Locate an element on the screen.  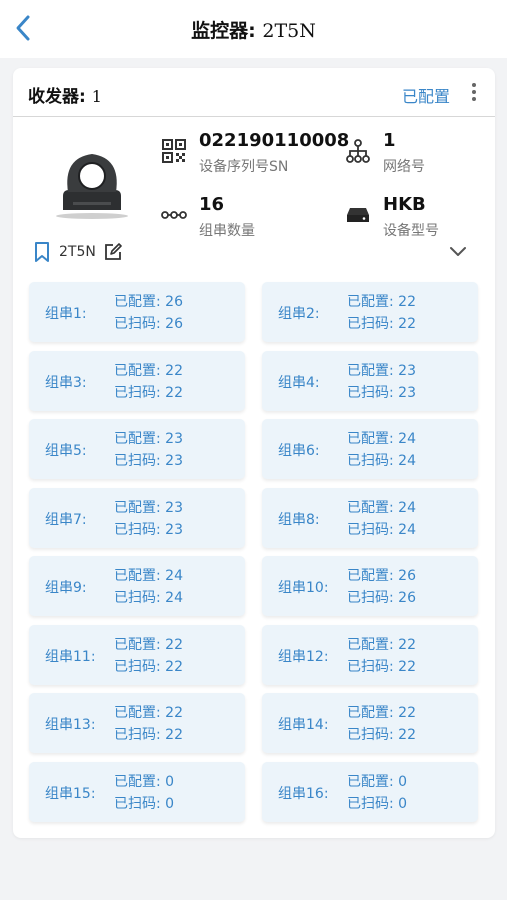
configured-status-link: 已配置 is located at coordinates (426, 95).